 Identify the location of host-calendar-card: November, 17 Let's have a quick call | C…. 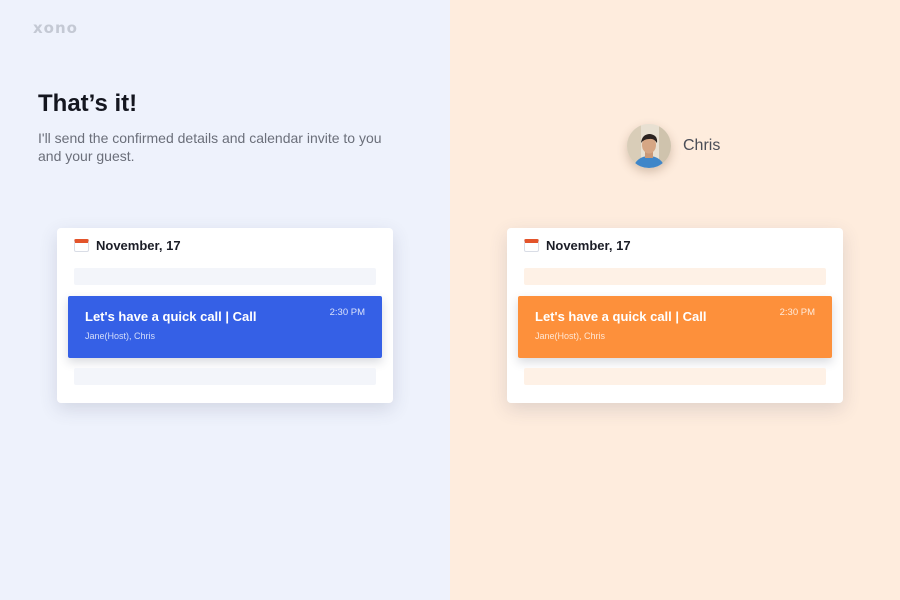
(225, 315).